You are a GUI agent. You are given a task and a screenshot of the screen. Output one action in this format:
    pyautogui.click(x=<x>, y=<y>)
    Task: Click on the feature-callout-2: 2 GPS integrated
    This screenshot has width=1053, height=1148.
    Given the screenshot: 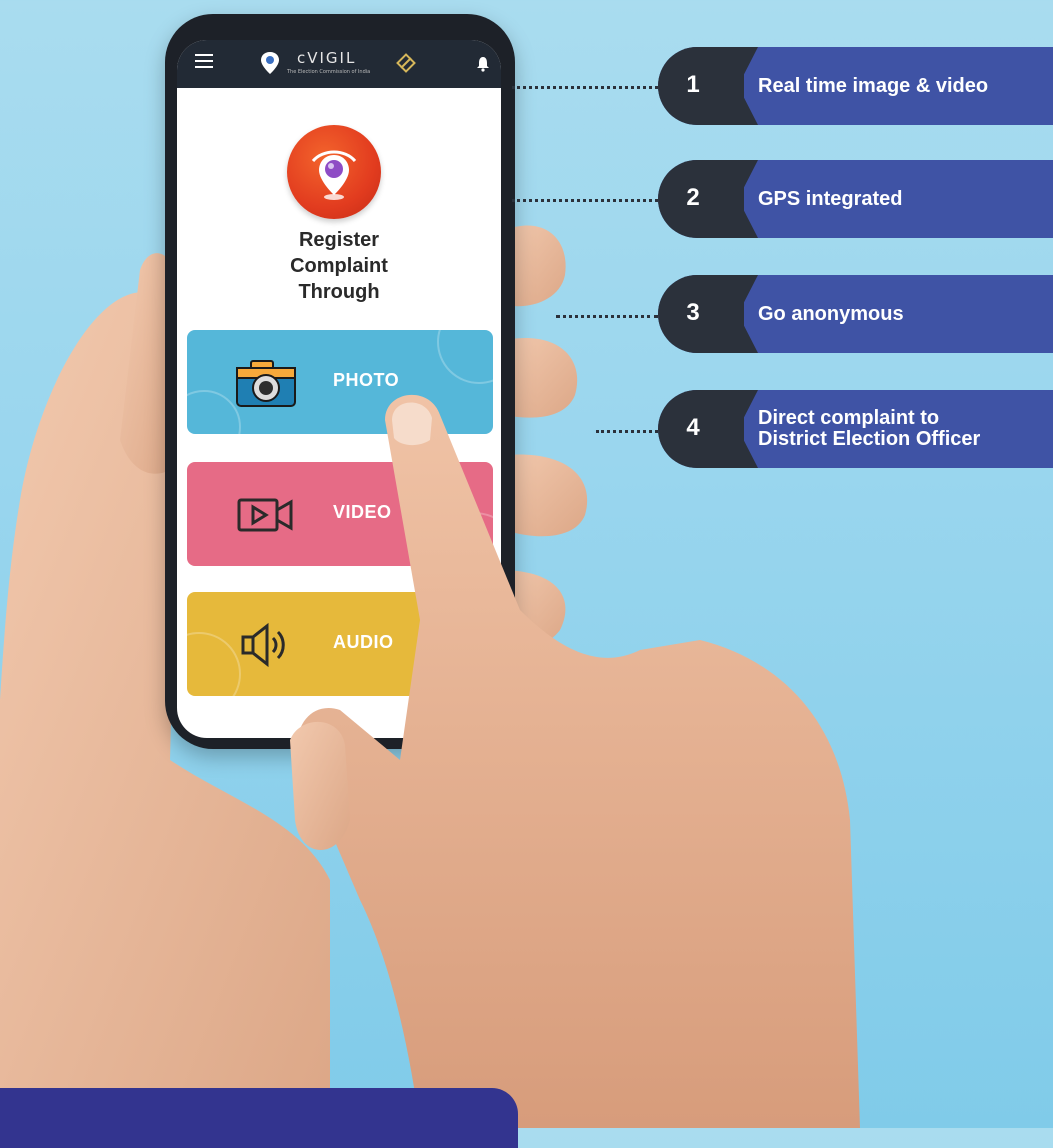 What is the action you would take?
    pyautogui.click(x=855, y=199)
    